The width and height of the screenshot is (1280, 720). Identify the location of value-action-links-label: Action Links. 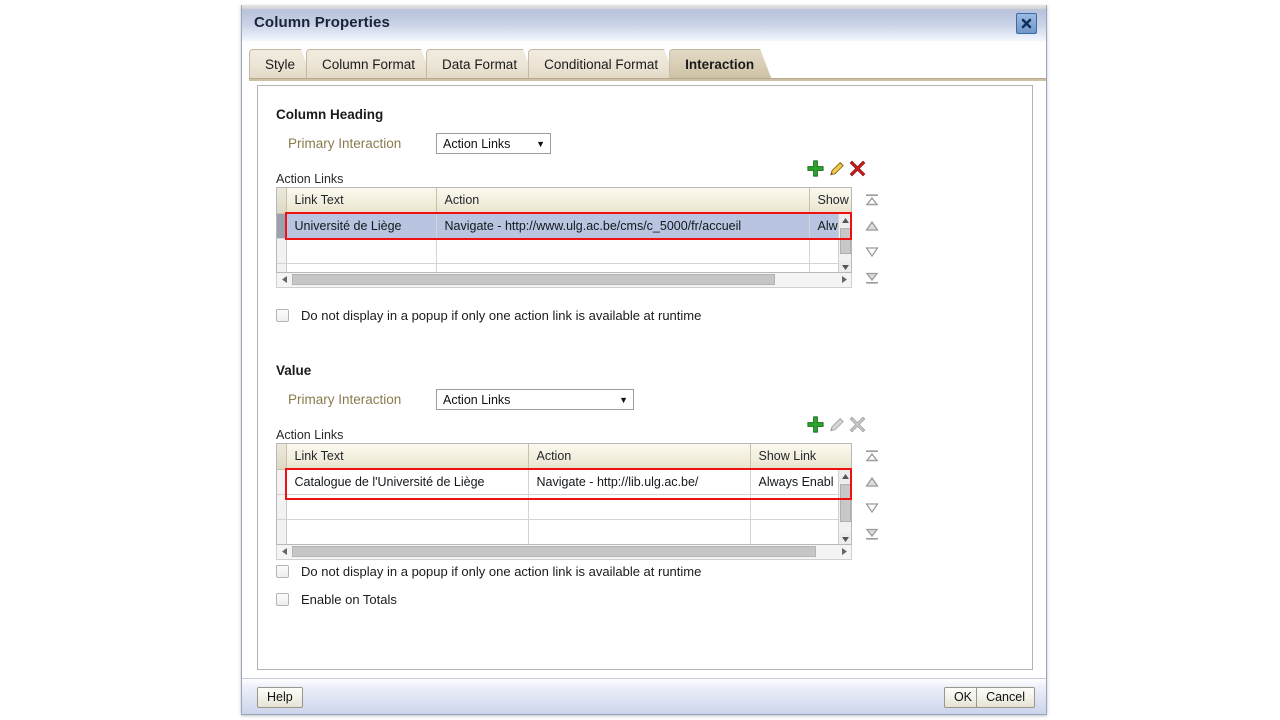
(310, 435).